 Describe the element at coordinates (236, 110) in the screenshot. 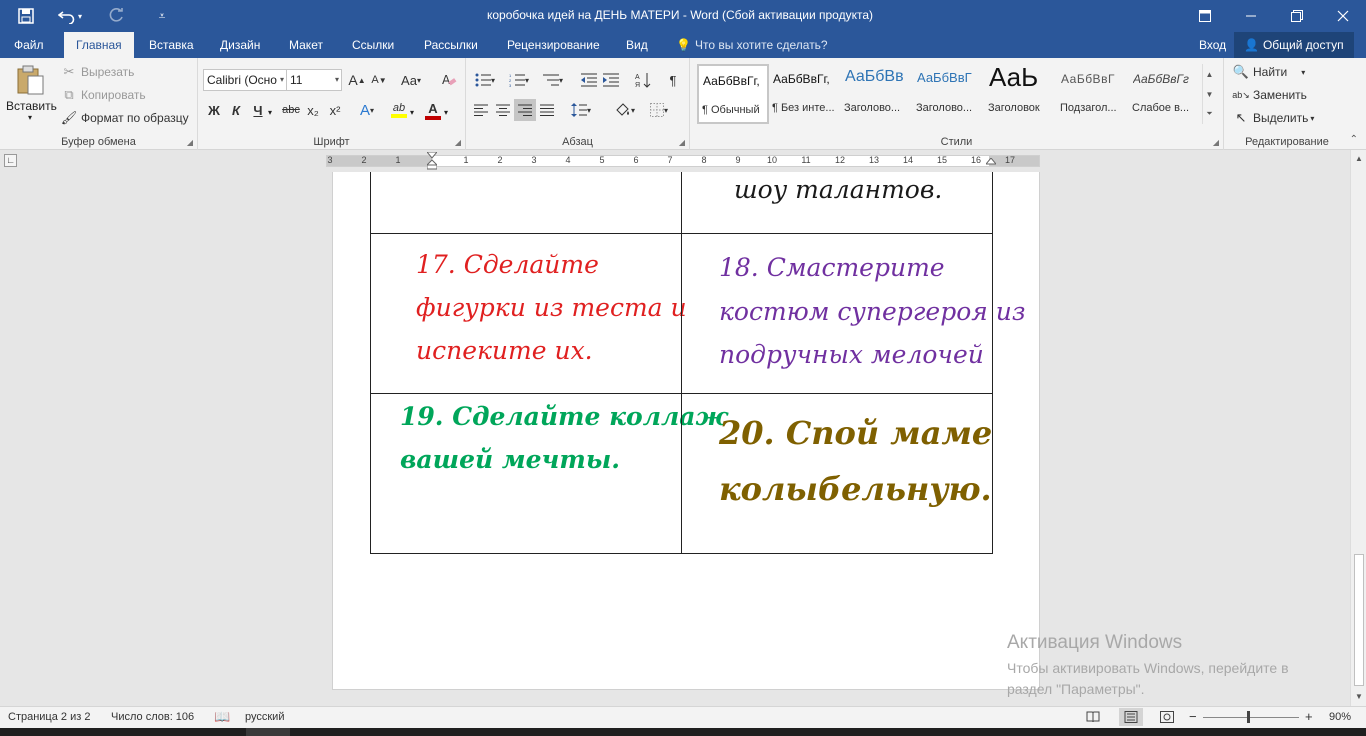

I see `italic-button: К` at that location.